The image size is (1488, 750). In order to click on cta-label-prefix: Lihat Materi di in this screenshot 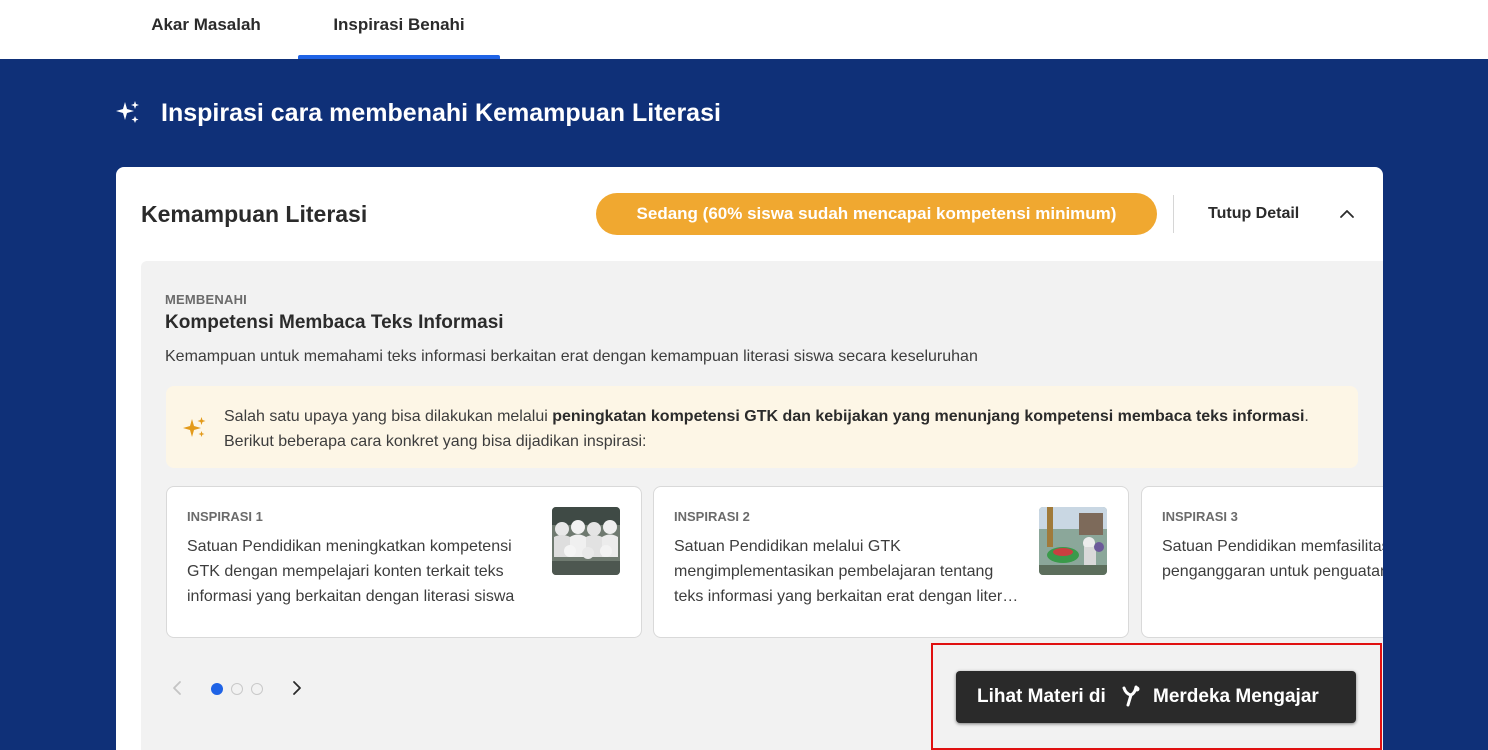, I will do `click(1041, 696)`.